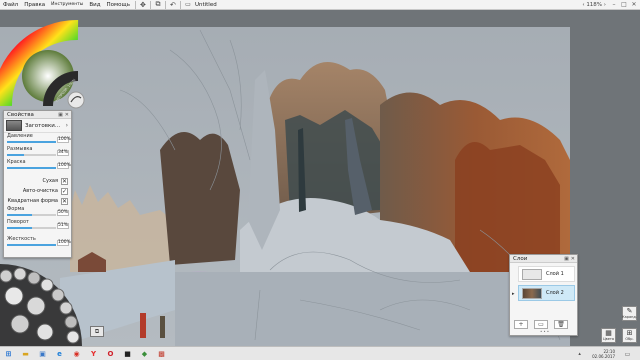 This screenshot has width=640, height=360. Describe the element at coordinates (561, 324) in the screenshot. I see `trash-icon: 🗑` at that location.